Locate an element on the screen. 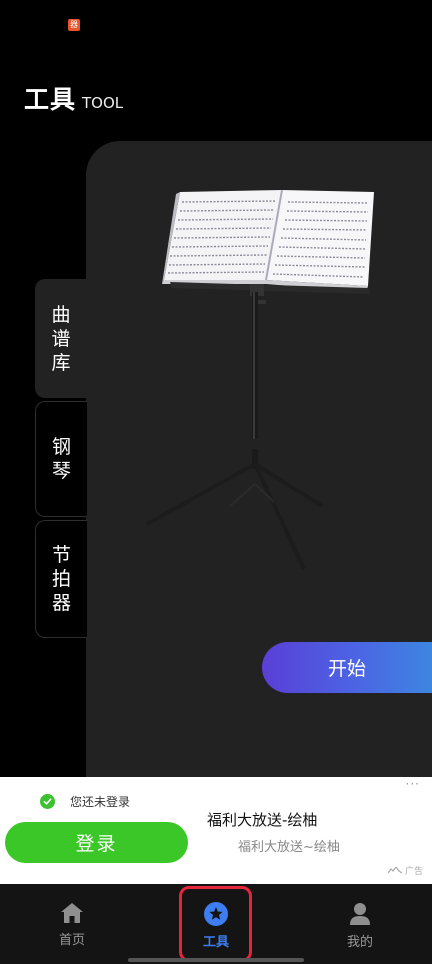 This screenshot has width=432, height=964. login-status: 您还未登录 is located at coordinates (85, 801).